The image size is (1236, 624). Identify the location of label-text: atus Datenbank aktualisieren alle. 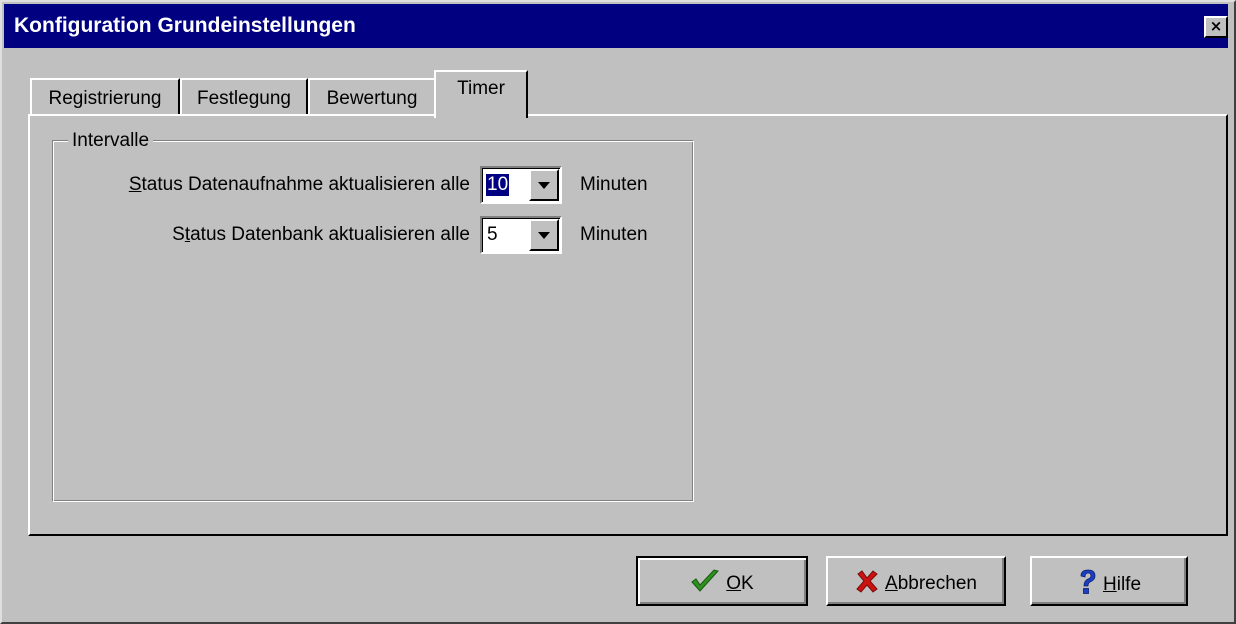
(330, 234).